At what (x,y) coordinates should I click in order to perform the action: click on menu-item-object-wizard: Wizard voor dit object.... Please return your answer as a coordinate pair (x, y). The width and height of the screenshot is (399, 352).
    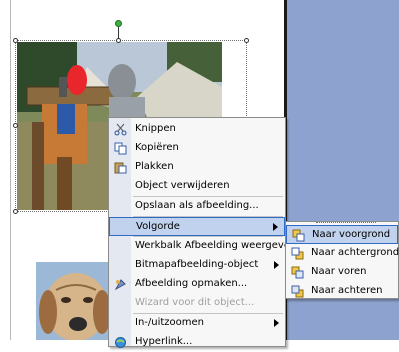
    Looking at the image, I should click on (197, 303).